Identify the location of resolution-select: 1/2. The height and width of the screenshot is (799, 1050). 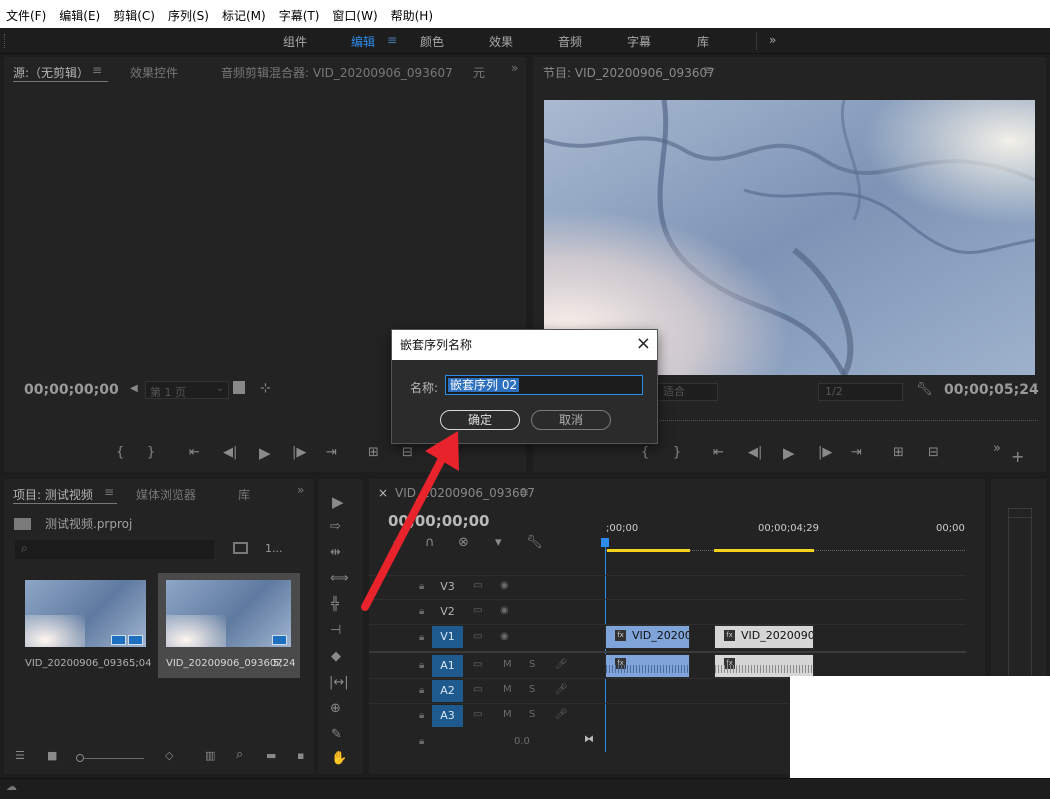
(860, 392).